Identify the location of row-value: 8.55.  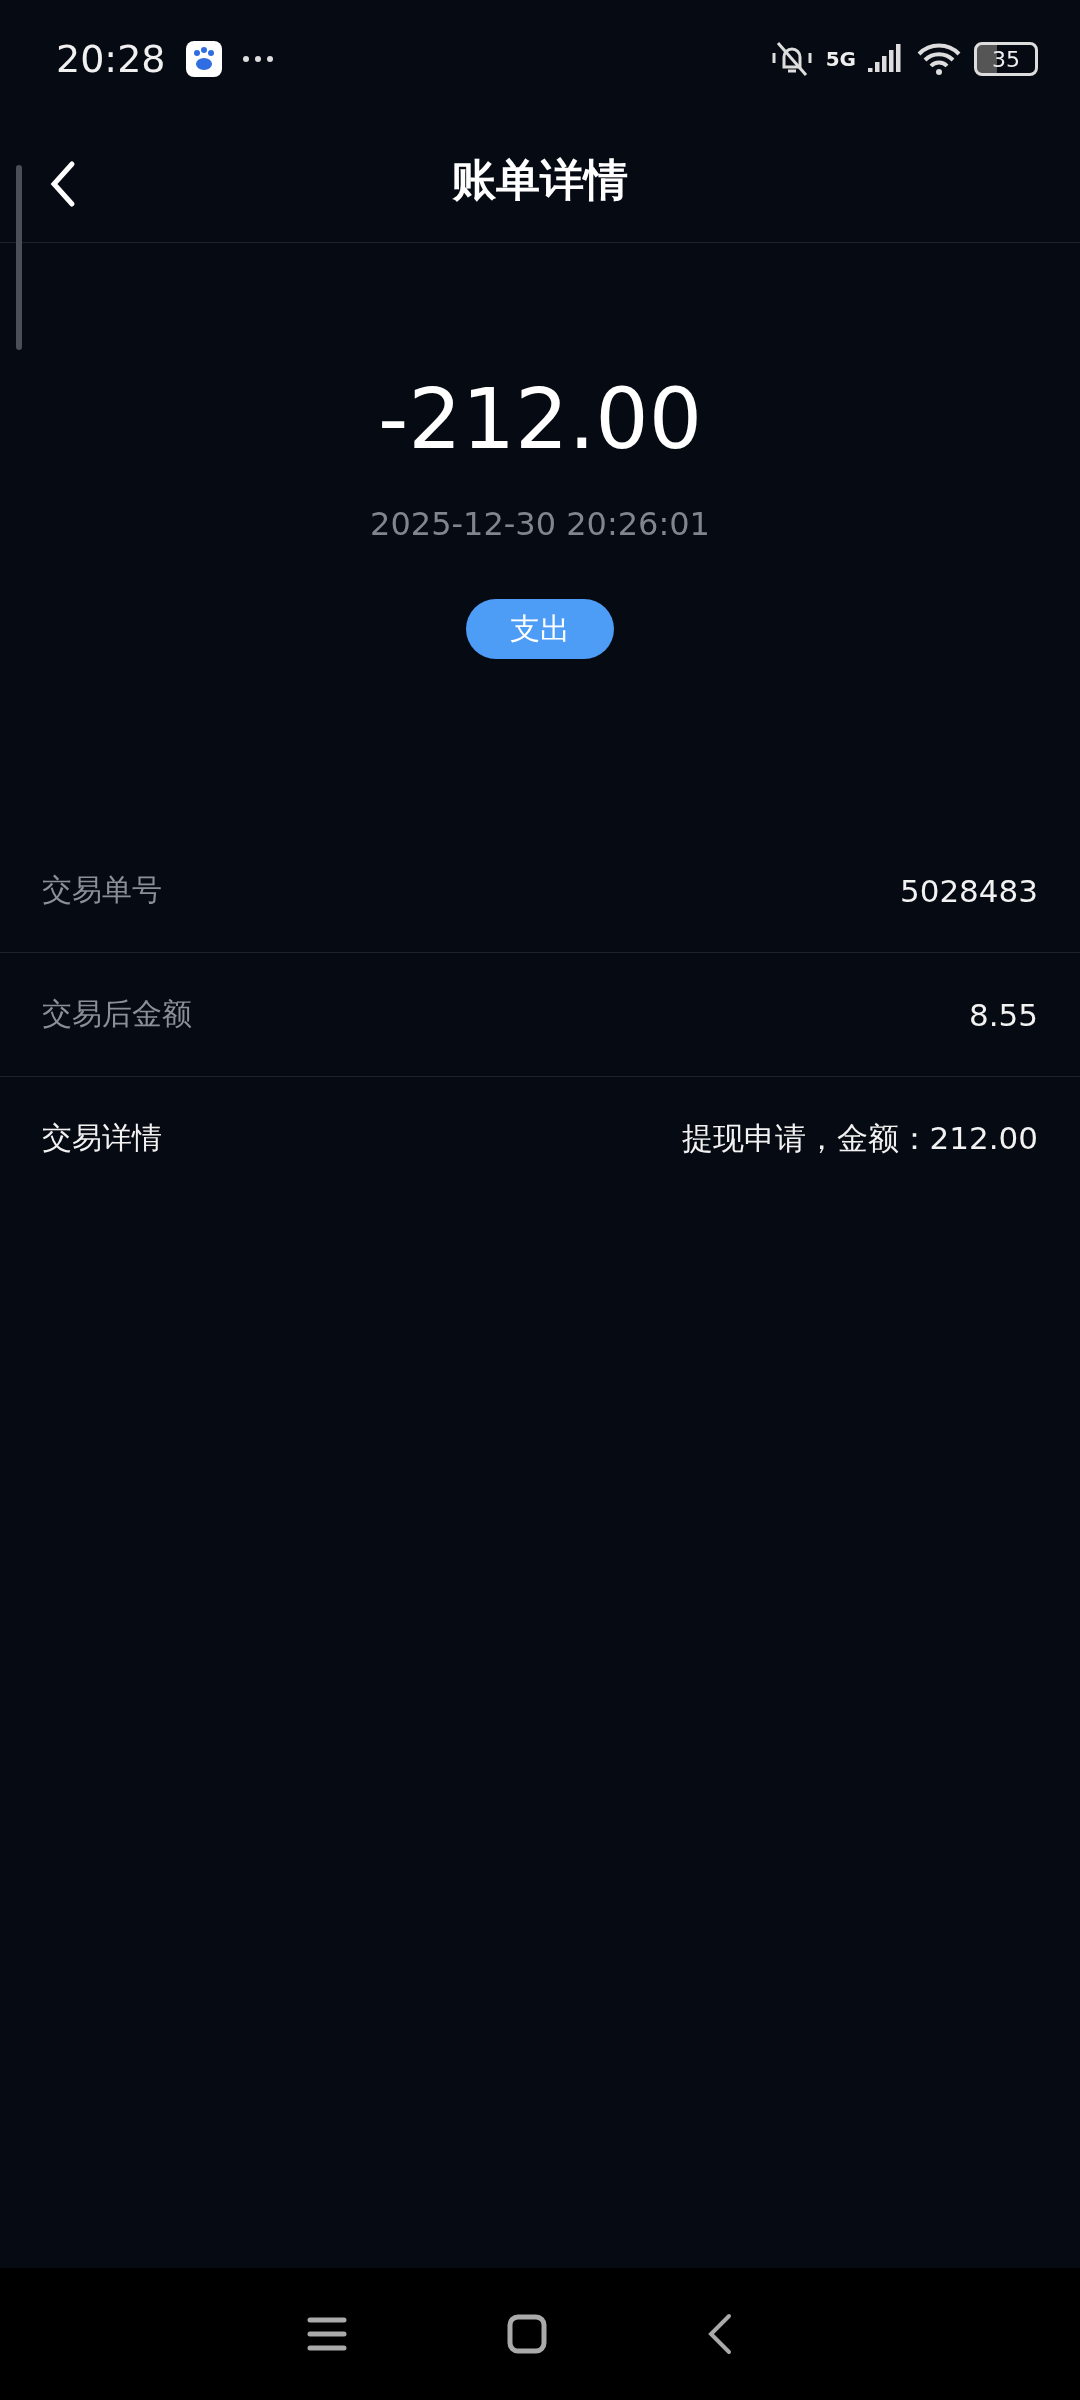
(1003, 1014).